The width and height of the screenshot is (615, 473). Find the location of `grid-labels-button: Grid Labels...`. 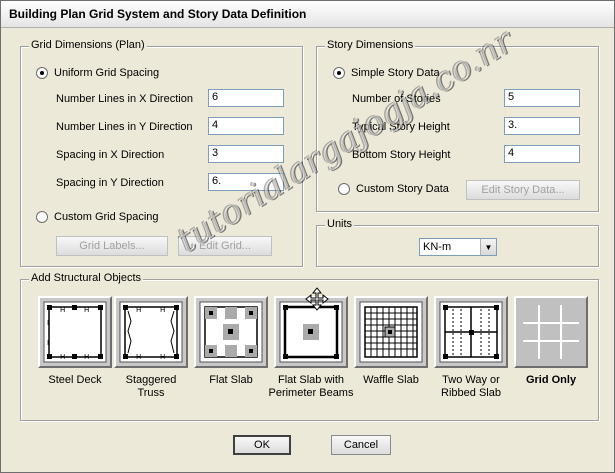

grid-labels-button: Grid Labels... is located at coordinates (112, 246).